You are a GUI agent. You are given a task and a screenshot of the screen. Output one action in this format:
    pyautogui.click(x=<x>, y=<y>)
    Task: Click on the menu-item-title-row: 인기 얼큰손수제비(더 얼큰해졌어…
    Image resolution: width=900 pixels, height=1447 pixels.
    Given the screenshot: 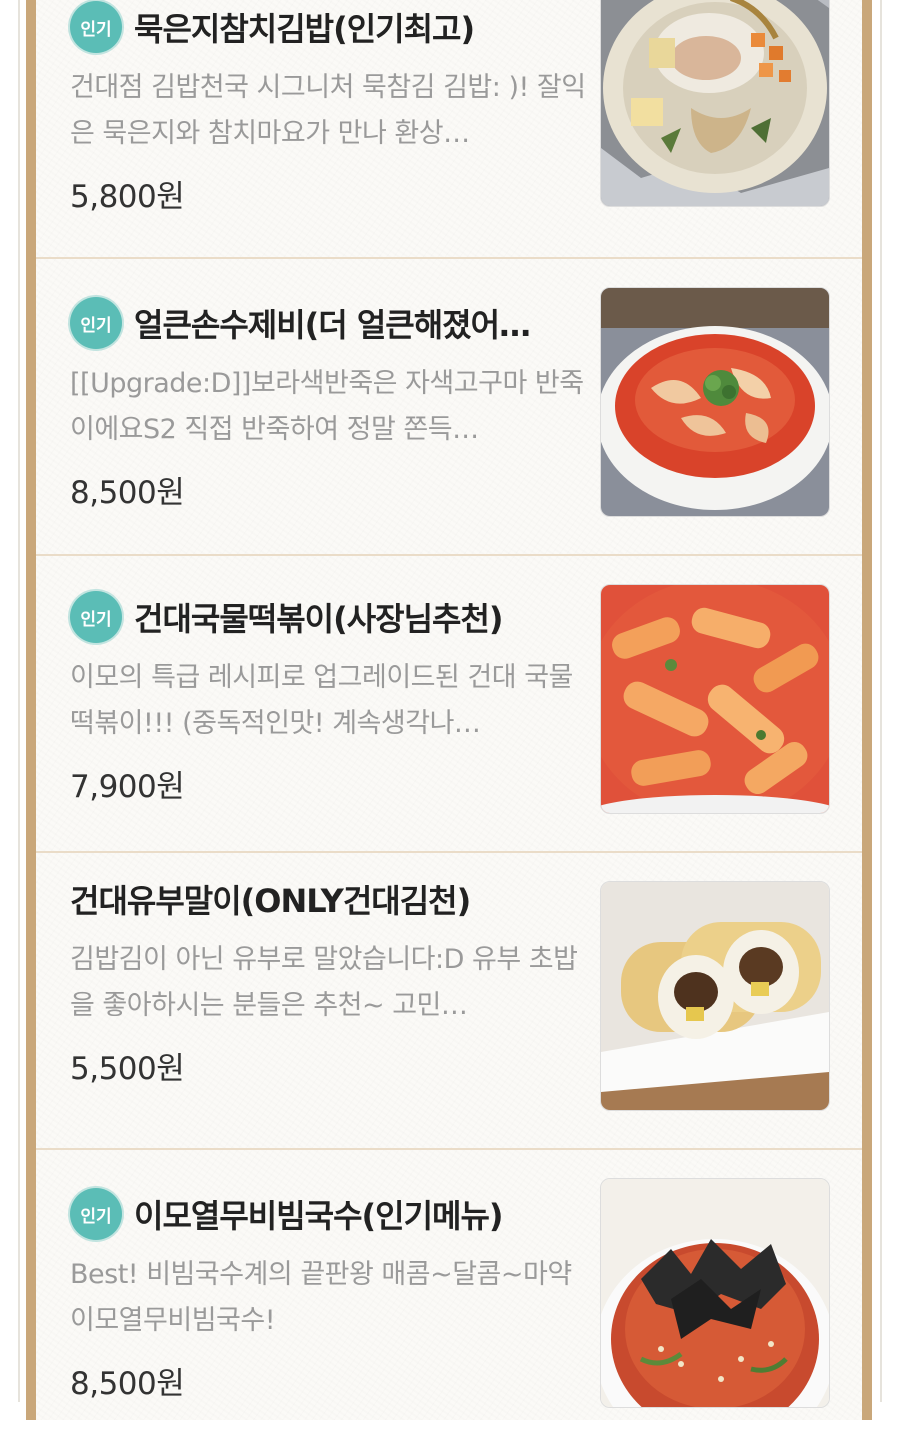 What is the action you would take?
    pyautogui.click(x=330, y=323)
    